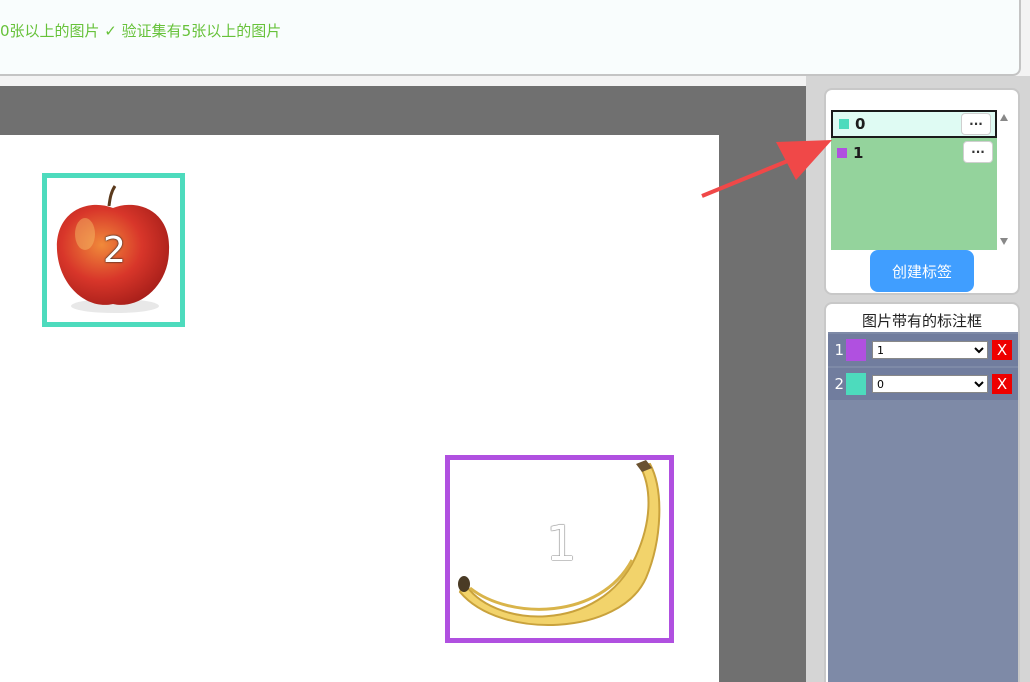 This screenshot has width=1030, height=682. I want to click on bounding-box-number: 1, so click(561, 544).